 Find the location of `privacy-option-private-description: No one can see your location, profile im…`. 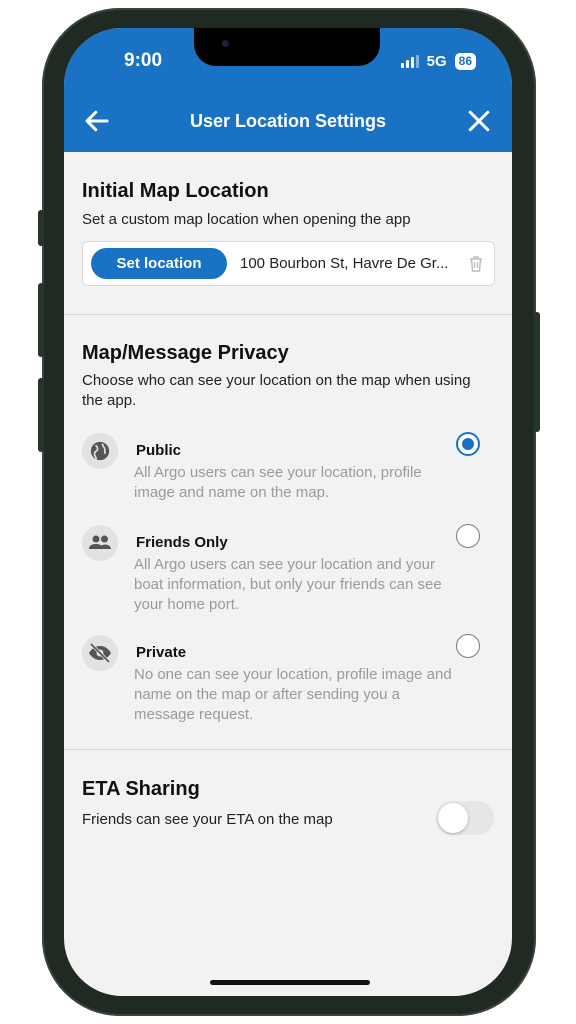

privacy-option-private-description: No one can see your location, profile im… is located at coordinates (293, 694).